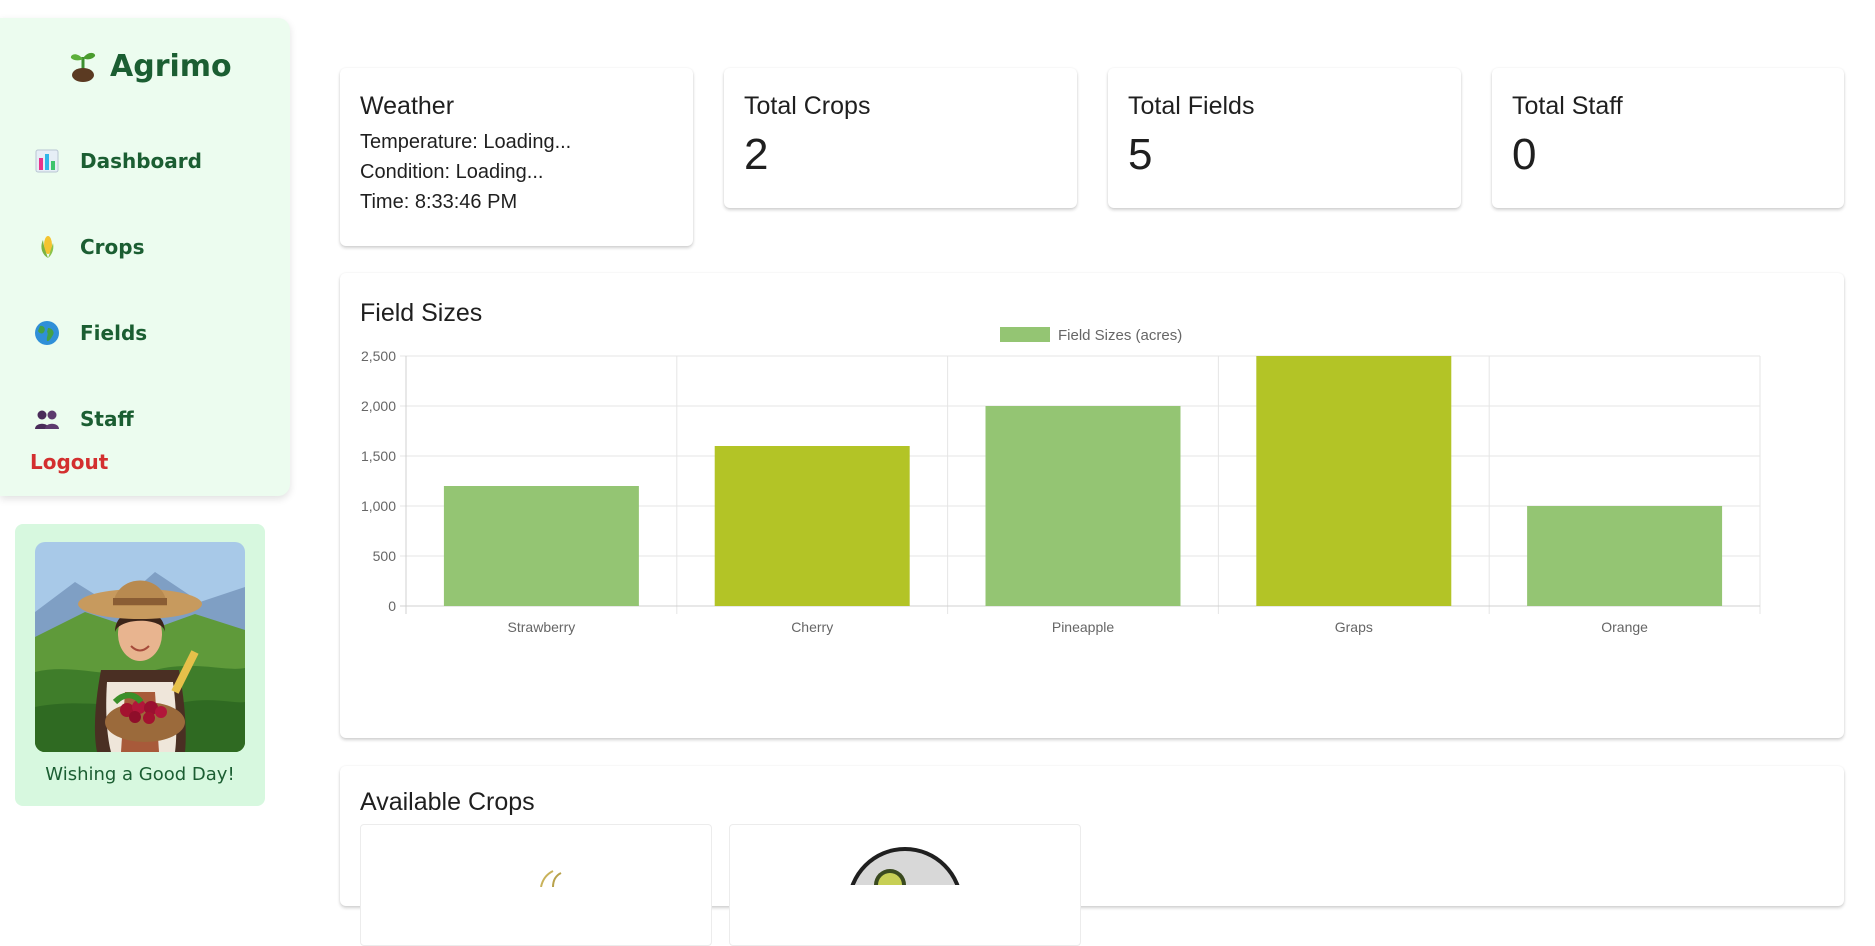  What do you see at coordinates (1120, 335) in the screenshot?
I see `legend-label: Field Sizes (acres)` at bounding box center [1120, 335].